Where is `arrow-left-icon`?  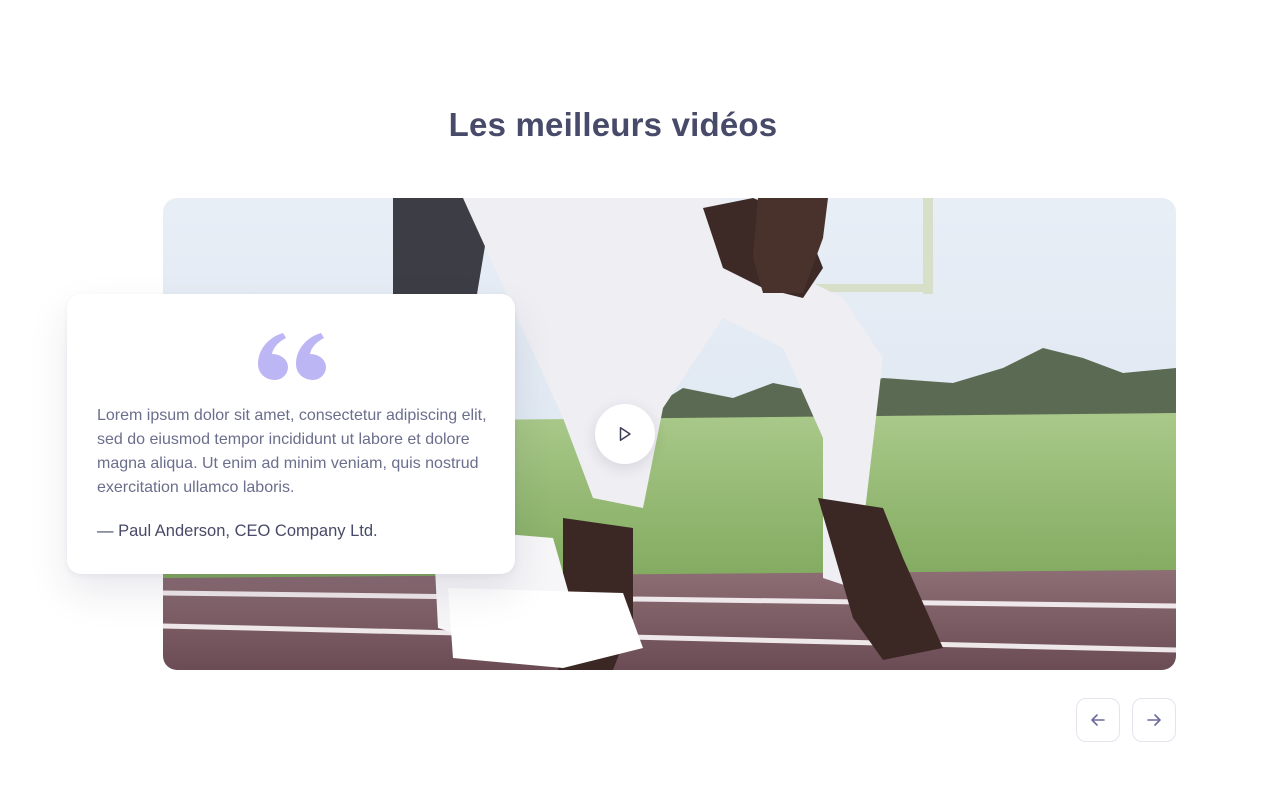
arrow-left-icon is located at coordinates (1098, 720).